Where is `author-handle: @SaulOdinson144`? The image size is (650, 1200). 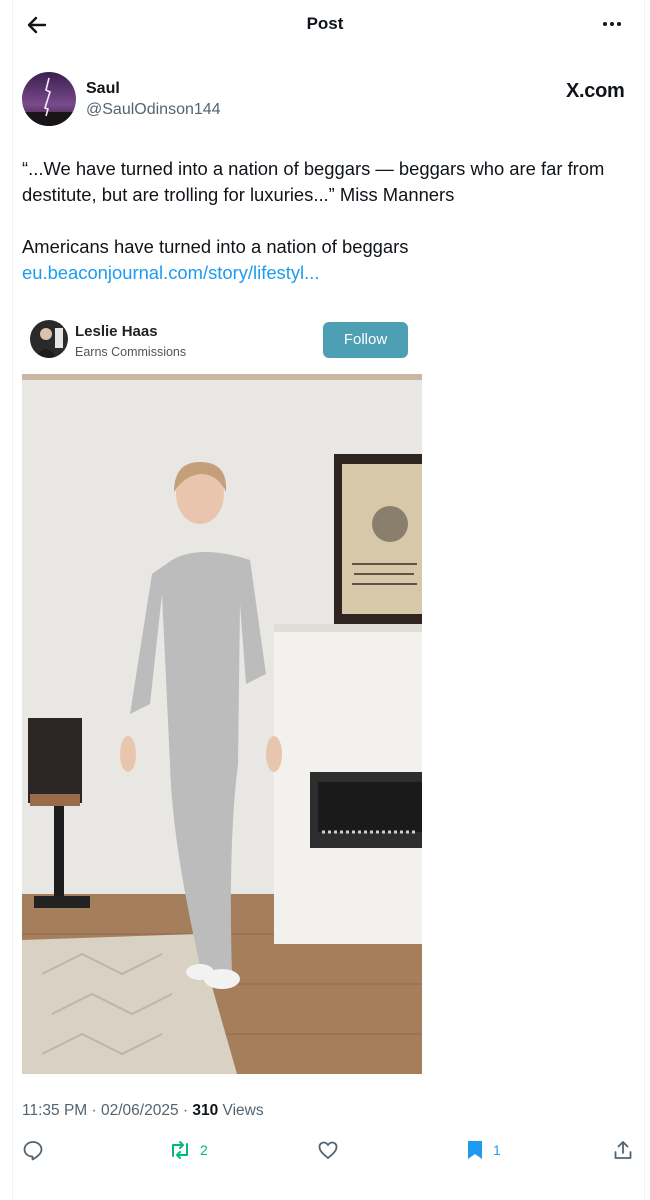 author-handle: @SaulOdinson144 is located at coordinates (153, 110).